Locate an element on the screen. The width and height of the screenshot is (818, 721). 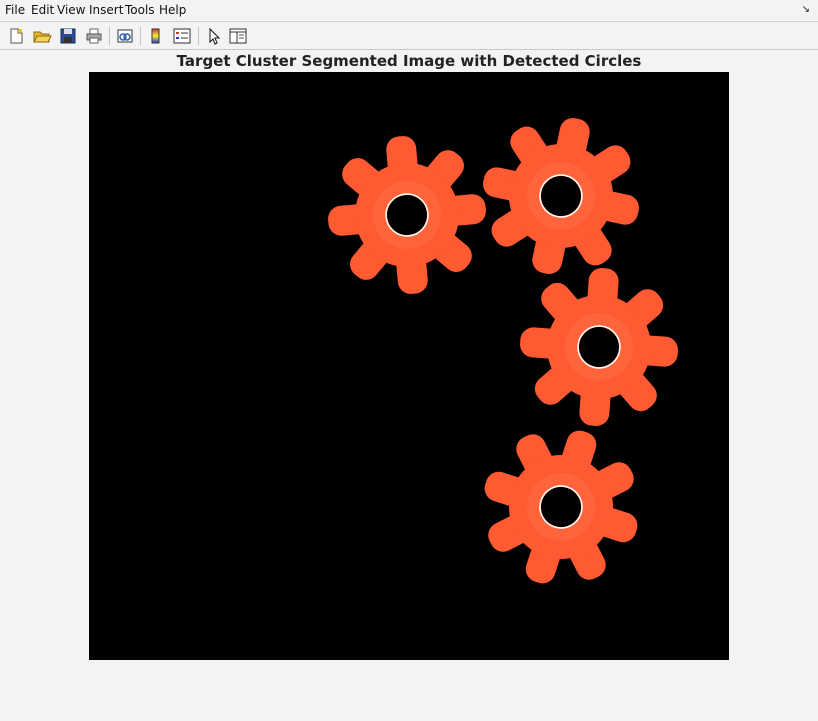
save-icon is located at coordinates (68, 36).